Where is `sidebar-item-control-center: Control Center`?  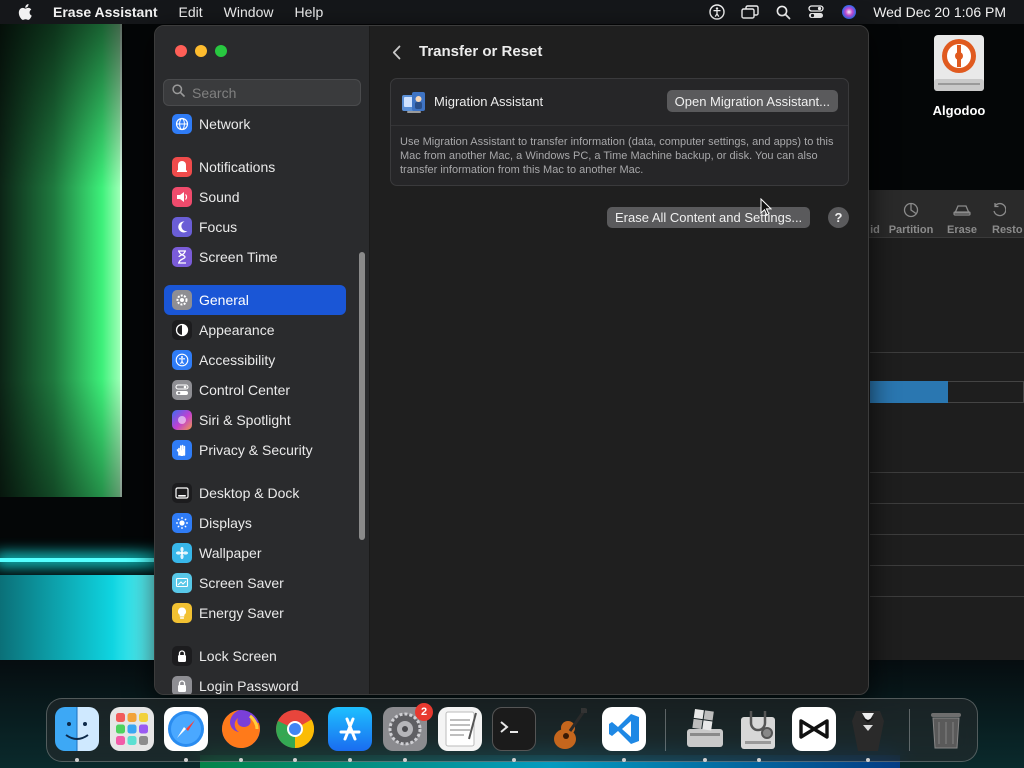 sidebar-item-control-center: Control Center is located at coordinates (255, 390).